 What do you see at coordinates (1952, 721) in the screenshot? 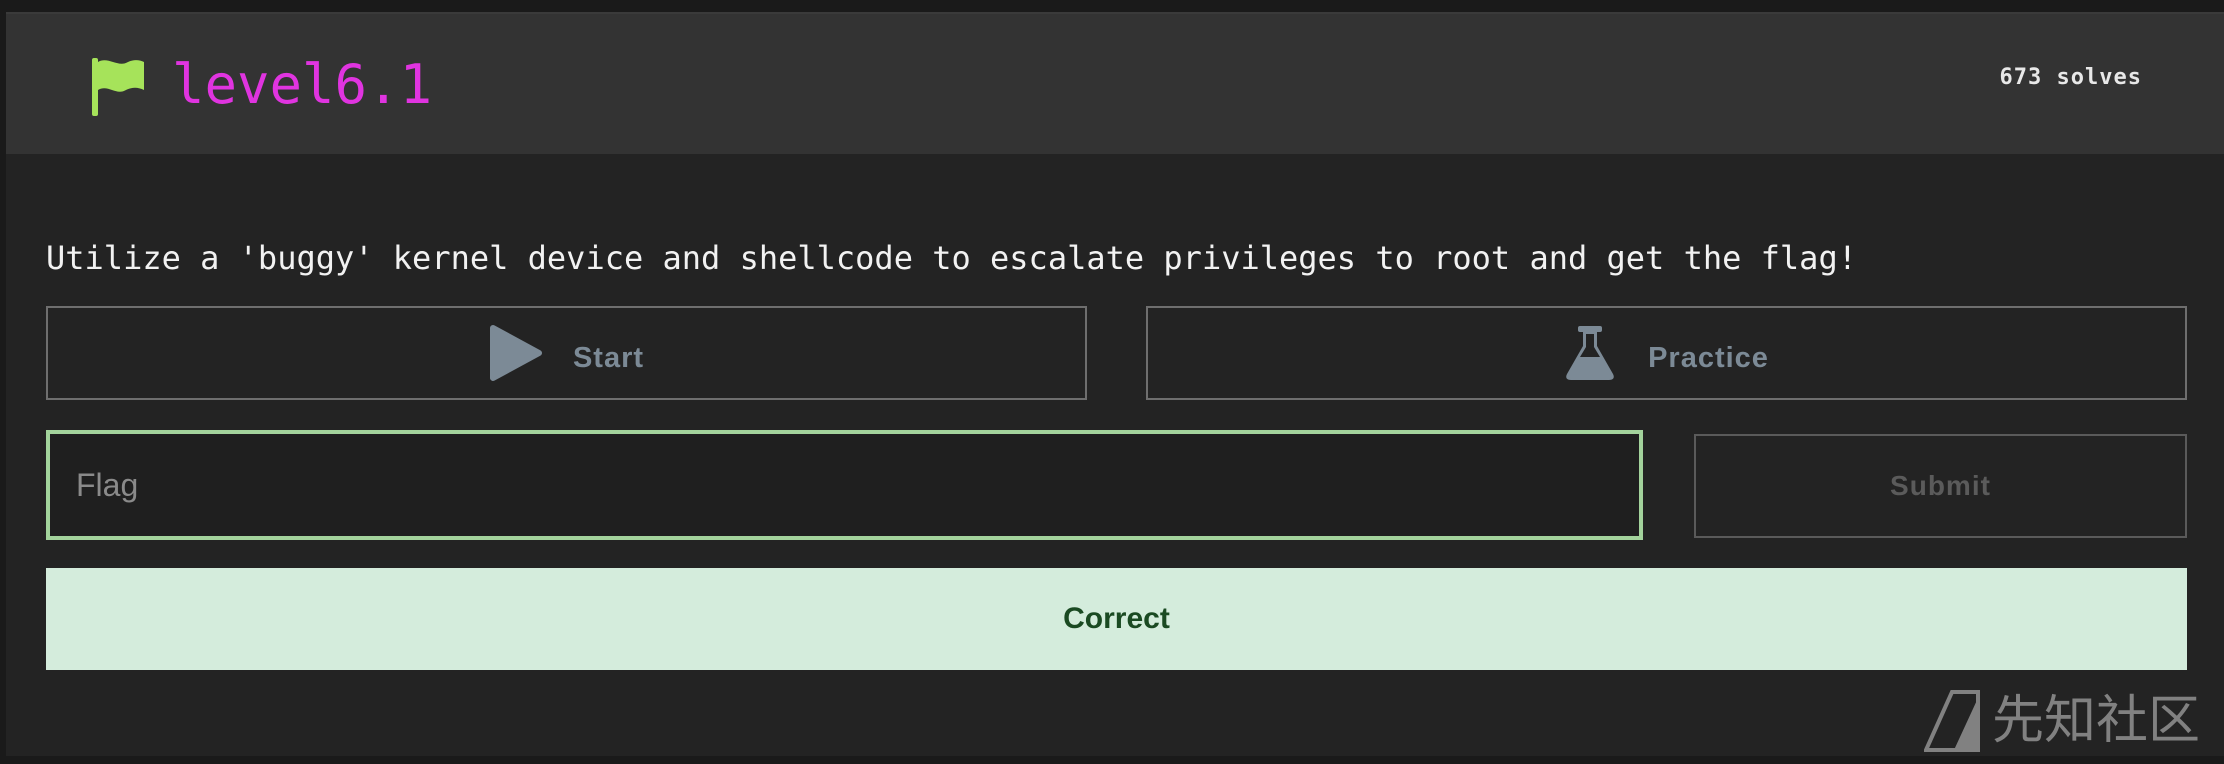
I see `watermark-logo-icon` at bounding box center [1952, 721].